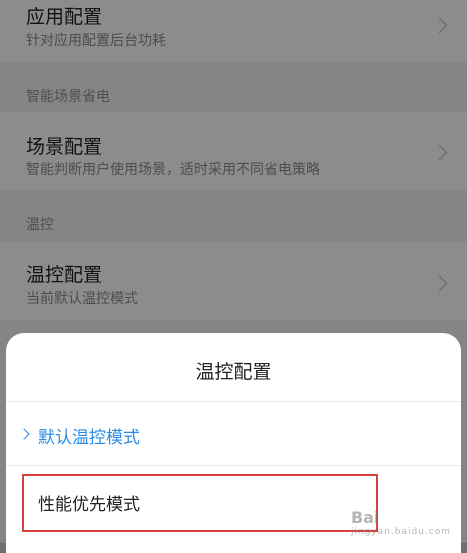 This screenshot has height=553, width=467. I want to click on sheet-title: 温控配置, so click(233, 372).